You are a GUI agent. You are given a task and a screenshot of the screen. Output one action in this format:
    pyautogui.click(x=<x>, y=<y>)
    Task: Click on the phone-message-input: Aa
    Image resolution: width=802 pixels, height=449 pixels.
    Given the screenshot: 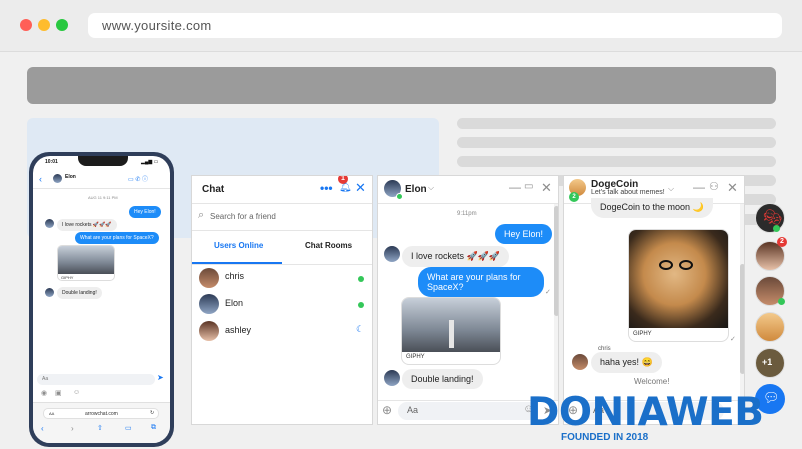 What is the action you would take?
    pyautogui.click(x=96, y=379)
    